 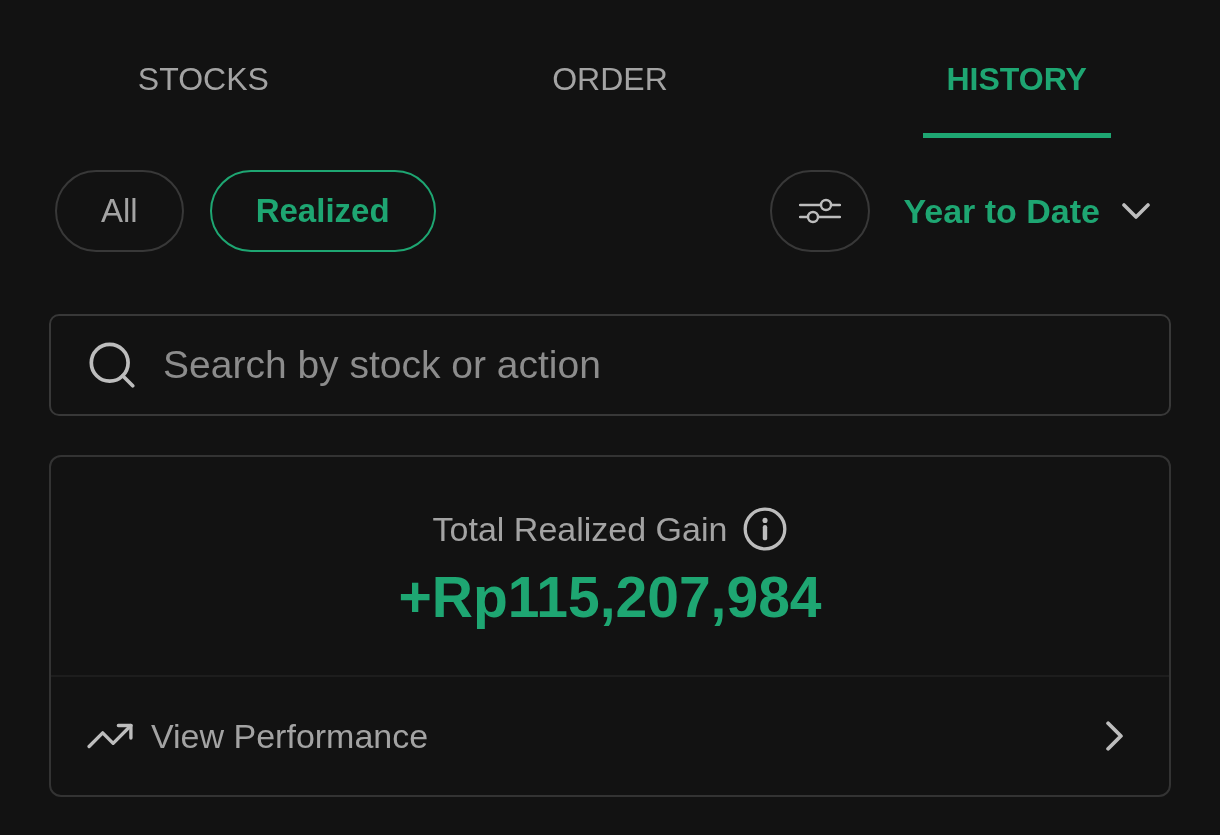 What do you see at coordinates (112, 365) in the screenshot?
I see `search-icon` at bounding box center [112, 365].